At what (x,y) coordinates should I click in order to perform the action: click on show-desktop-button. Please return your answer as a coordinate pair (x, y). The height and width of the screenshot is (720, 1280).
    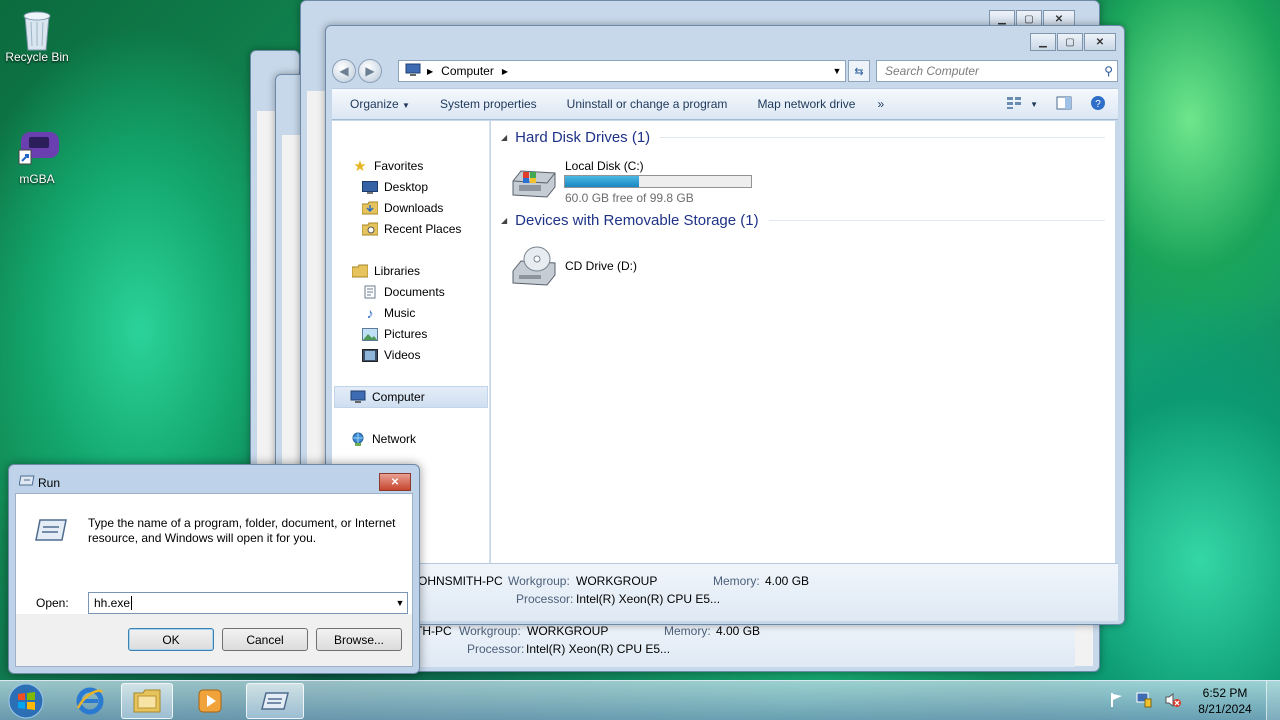
    Looking at the image, I should click on (1273, 700).